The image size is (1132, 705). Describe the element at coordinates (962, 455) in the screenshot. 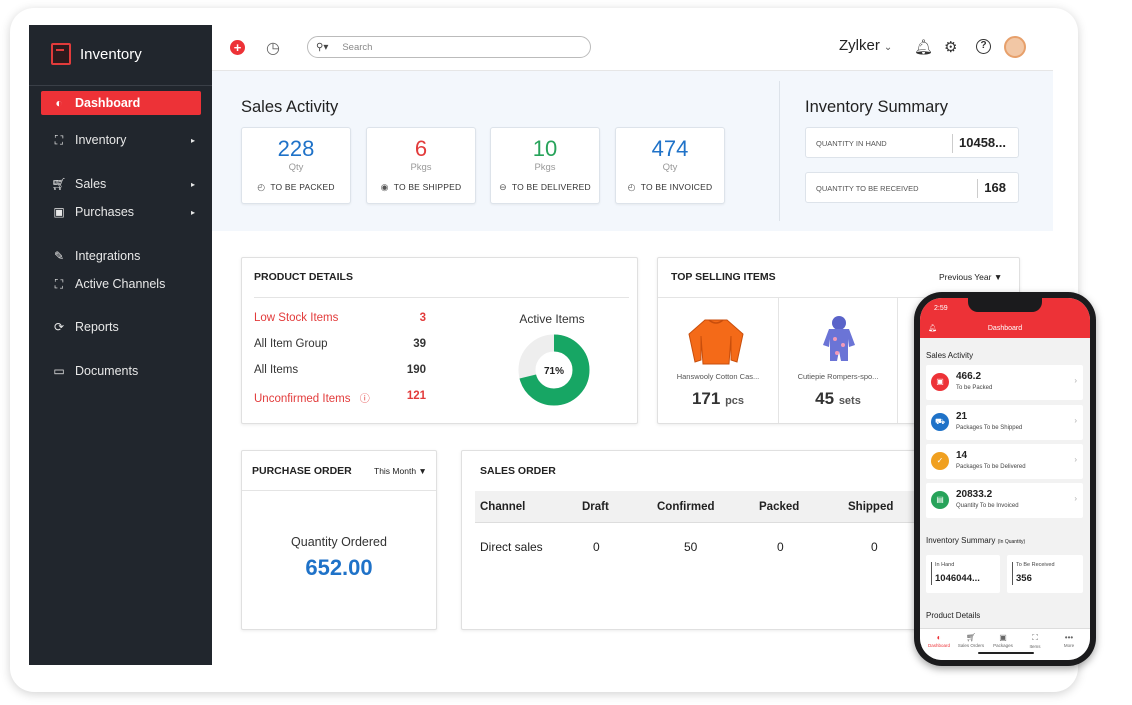

I see `card-value: 14` at that location.